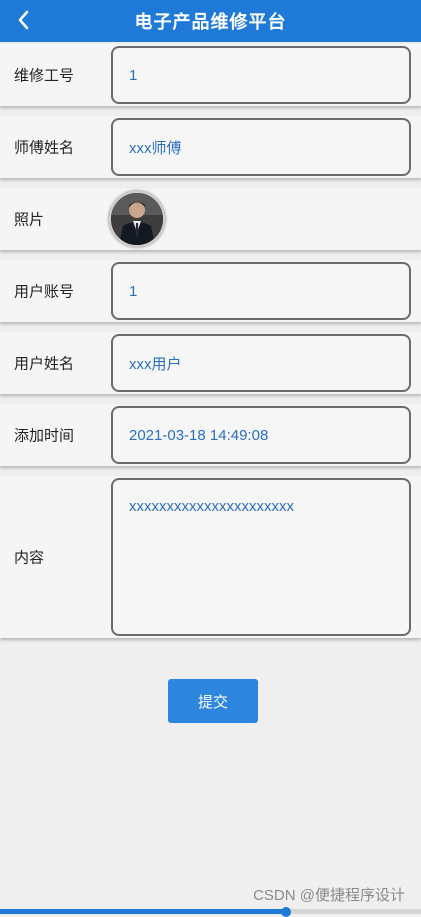 Image resolution: width=421 pixels, height=917 pixels. What do you see at coordinates (210, 219) in the screenshot?
I see `row-photo: 照片` at bounding box center [210, 219].